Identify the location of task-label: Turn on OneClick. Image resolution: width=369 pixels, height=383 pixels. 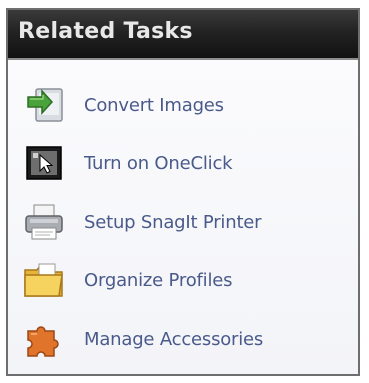
(158, 163).